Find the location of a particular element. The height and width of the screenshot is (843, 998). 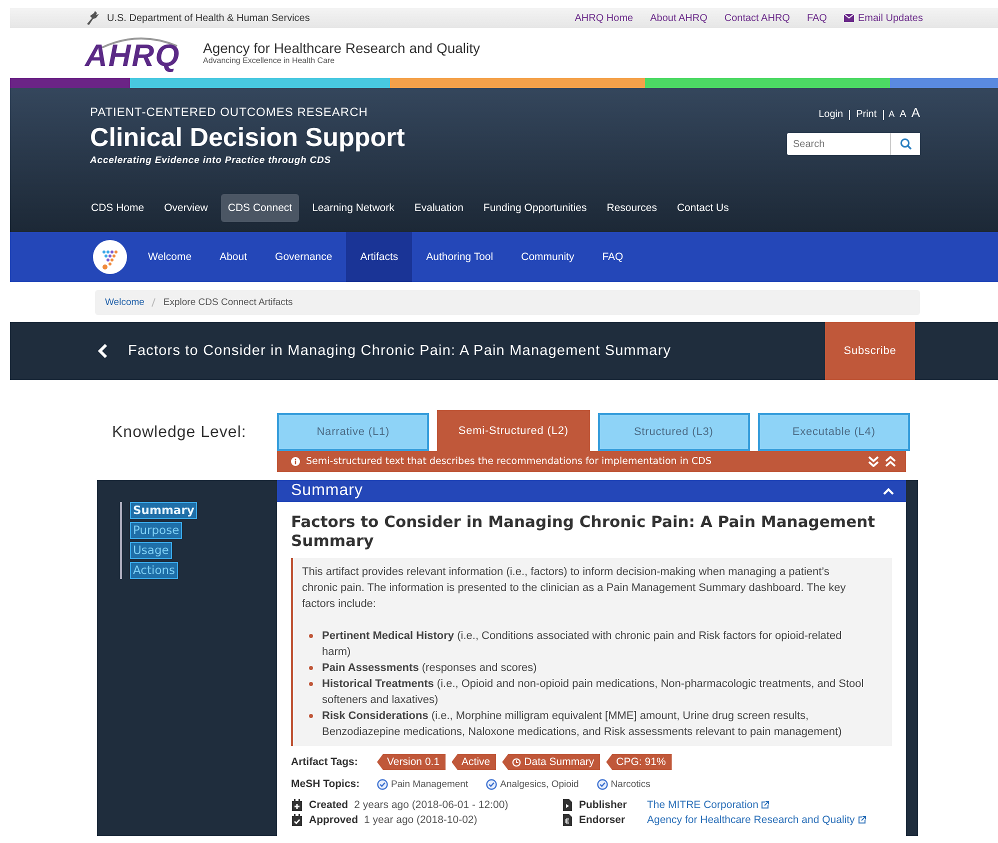

agency-name: U.S. Department of Health & Human Services is located at coordinates (208, 18).